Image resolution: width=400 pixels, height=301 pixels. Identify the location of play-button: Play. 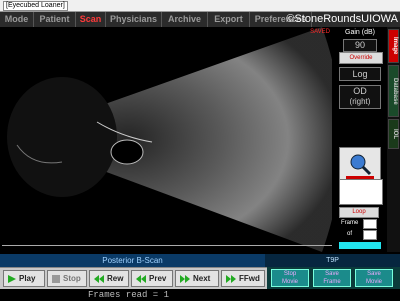
(24, 278).